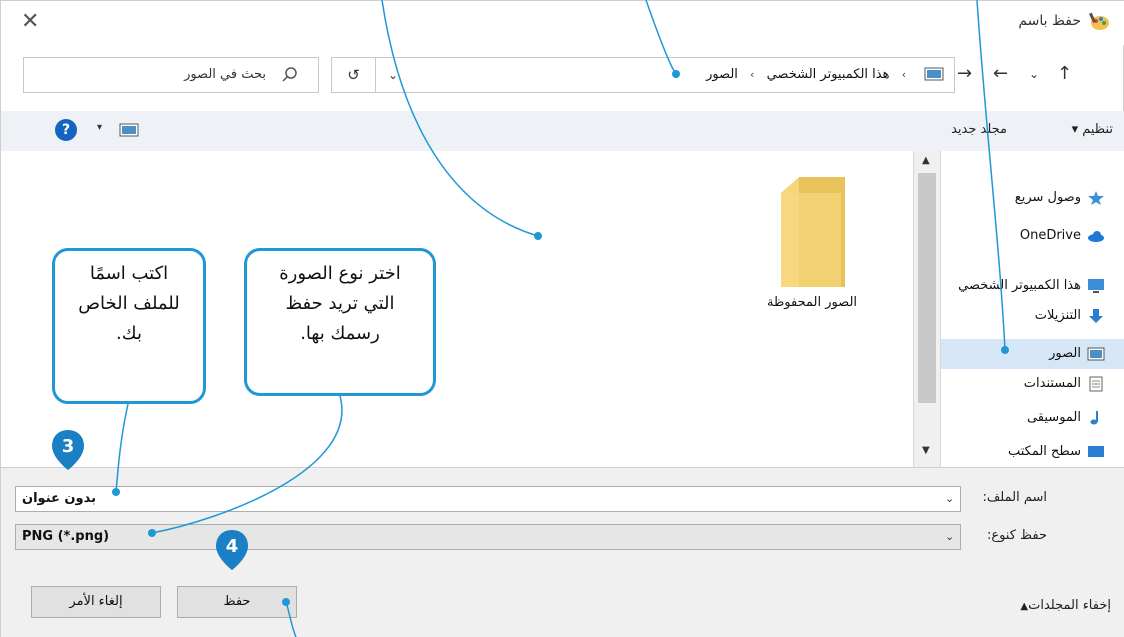 The width and height of the screenshot is (1124, 637). Describe the element at coordinates (1096, 451) in the screenshot. I see `desktop-icon` at that location.